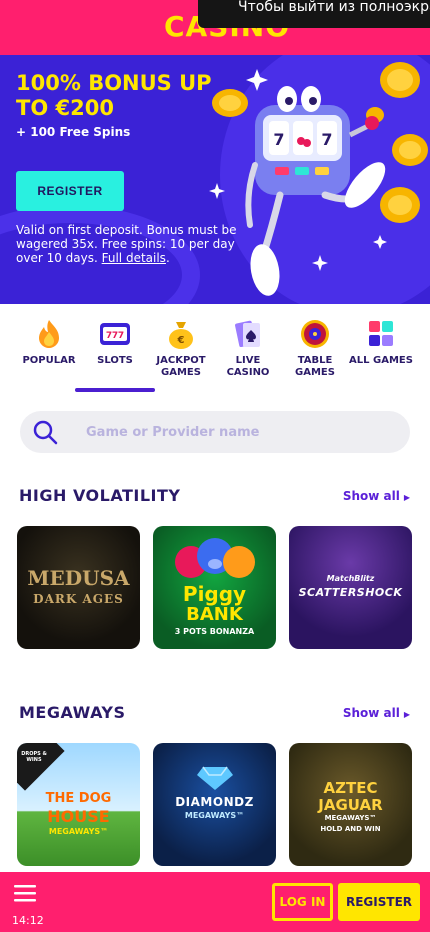 The image size is (430, 932). I want to click on tab-popular: POPULAR, so click(49, 342).